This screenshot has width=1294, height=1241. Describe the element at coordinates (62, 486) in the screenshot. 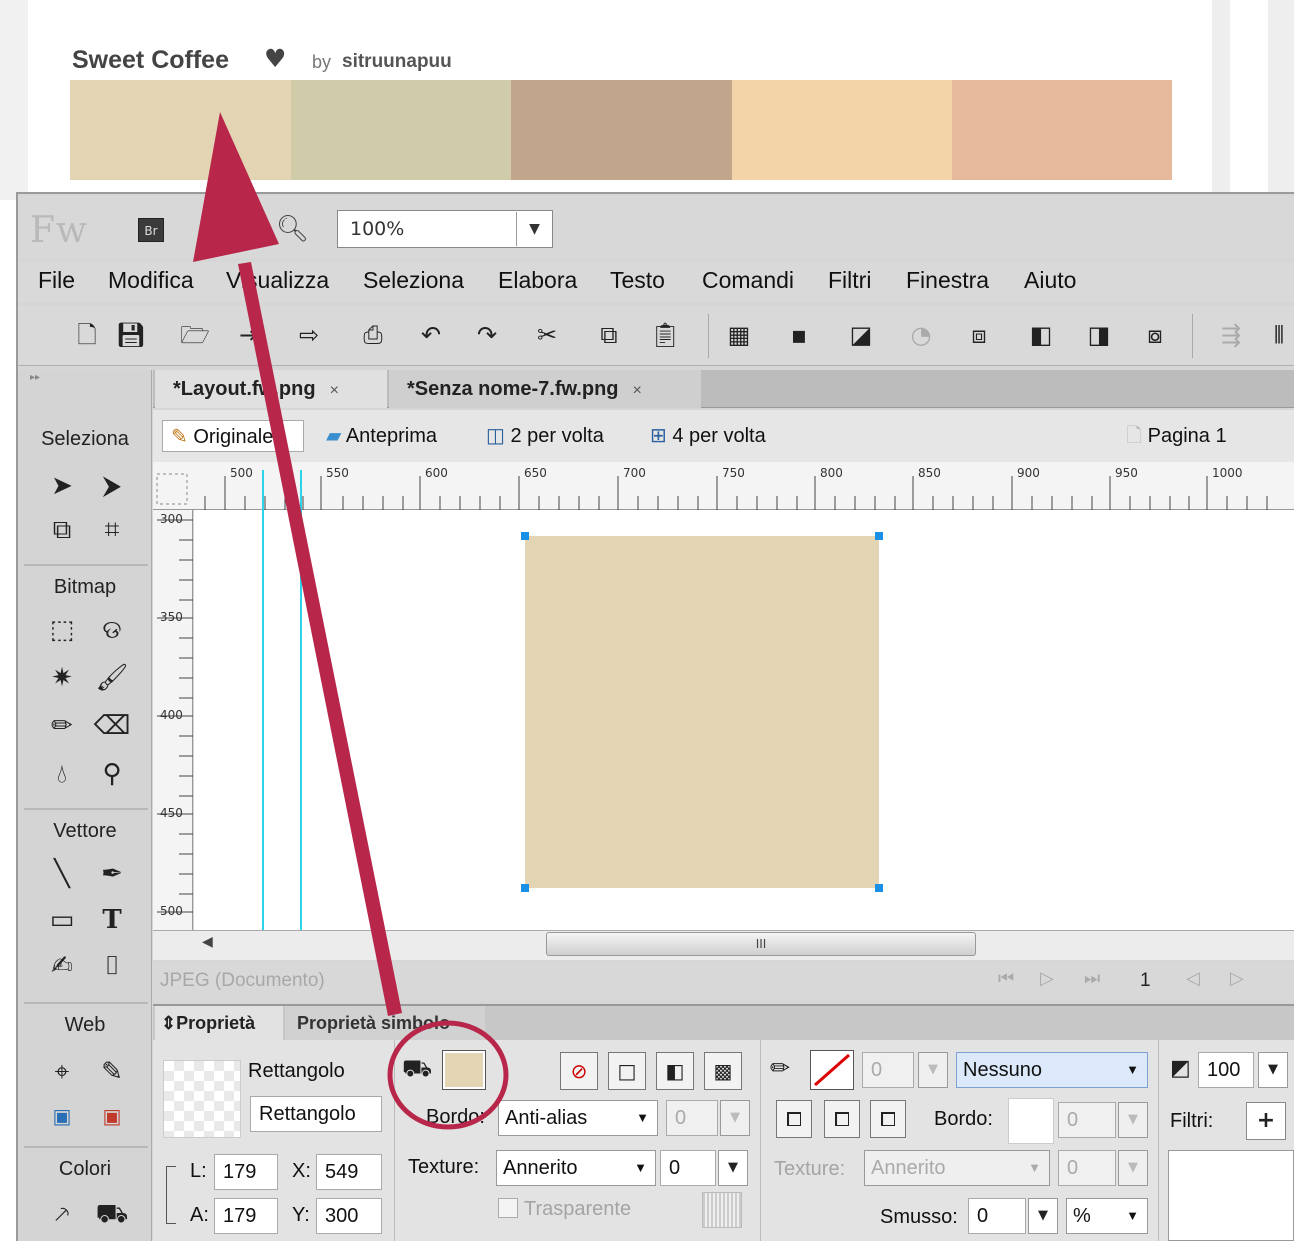

I see `pointer-tool-icon: ➤` at that location.